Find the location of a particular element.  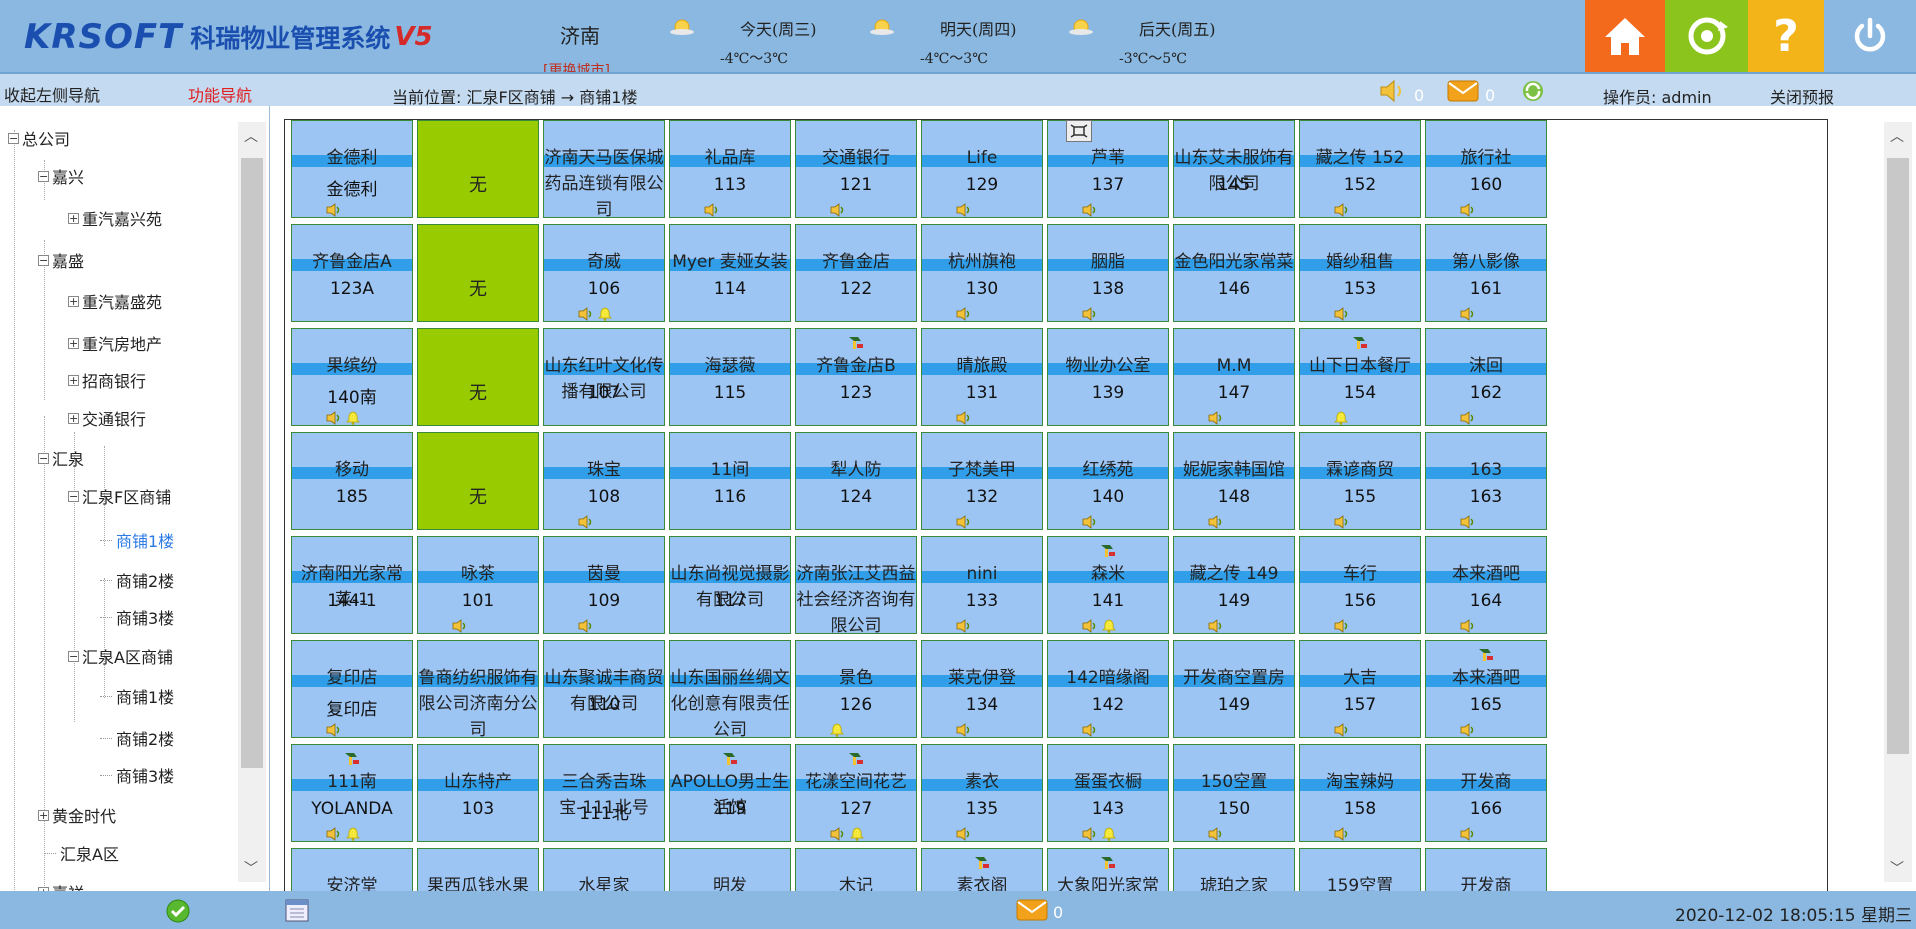

check-icon is located at coordinates (178, 911).